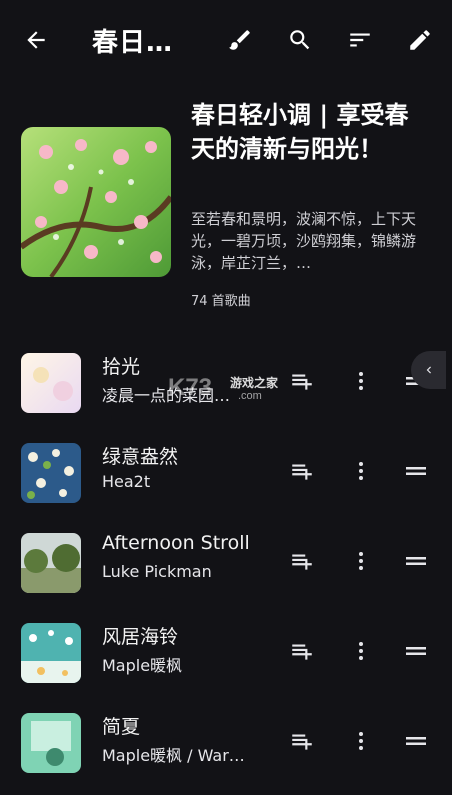 The height and width of the screenshot is (795, 452). I want to click on back-arrow-icon, so click(36, 40).